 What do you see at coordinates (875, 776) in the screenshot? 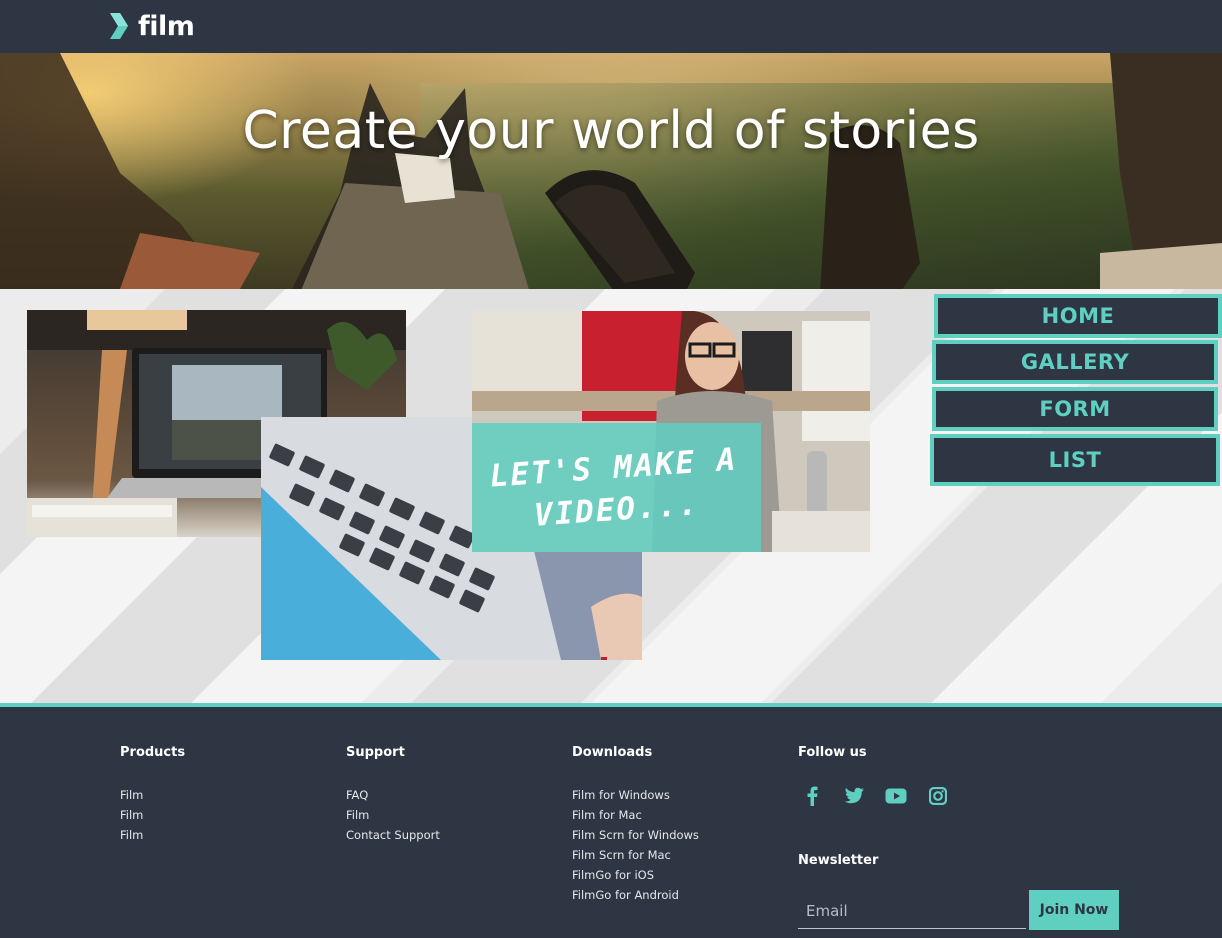
I see `footer-follow-column: Follow us` at bounding box center [875, 776].